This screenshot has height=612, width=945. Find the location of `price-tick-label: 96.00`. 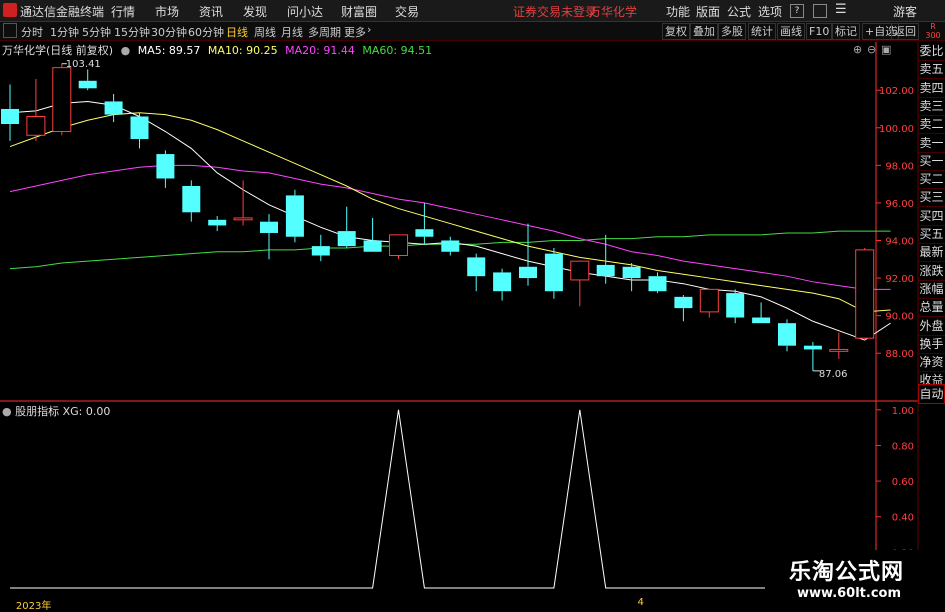

price-tick-label: 96.00 is located at coordinates (899, 204).